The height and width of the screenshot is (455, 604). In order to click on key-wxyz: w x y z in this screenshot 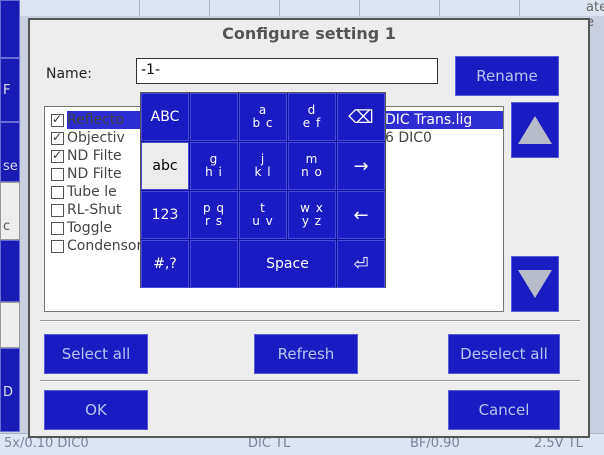, I will do `click(312, 215)`.